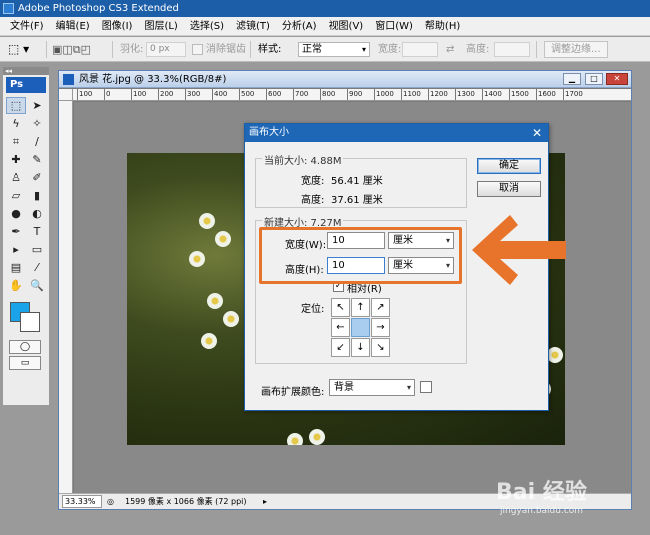 The image size is (650, 535). What do you see at coordinates (360, 307) in the screenshot?
I see `anchor-top: ↑` at bounding box center [360, 307].